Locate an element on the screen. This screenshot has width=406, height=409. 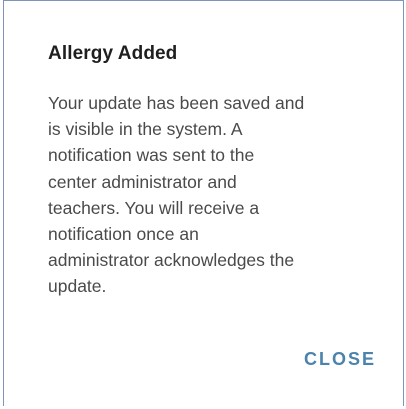
dialog-message-line: notification was sent to the is located at coordinates (151, 155).